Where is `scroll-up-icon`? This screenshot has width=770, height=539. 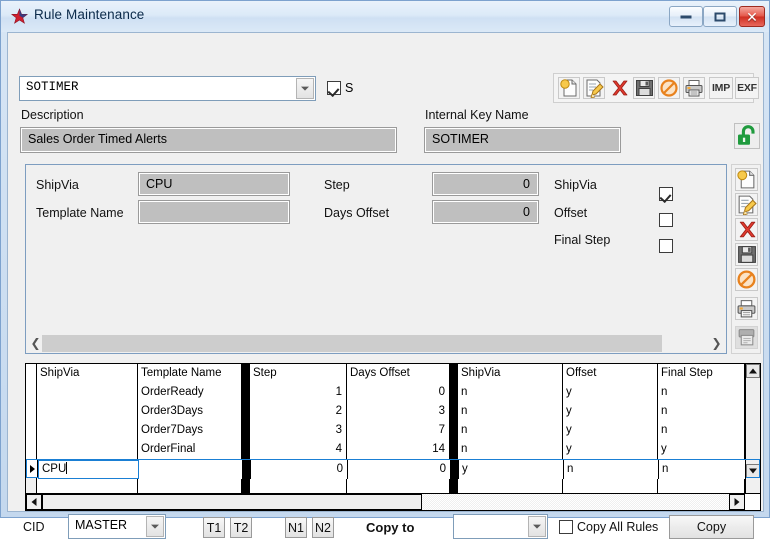
scroll-up-icon is located at coordinates (753, 371).